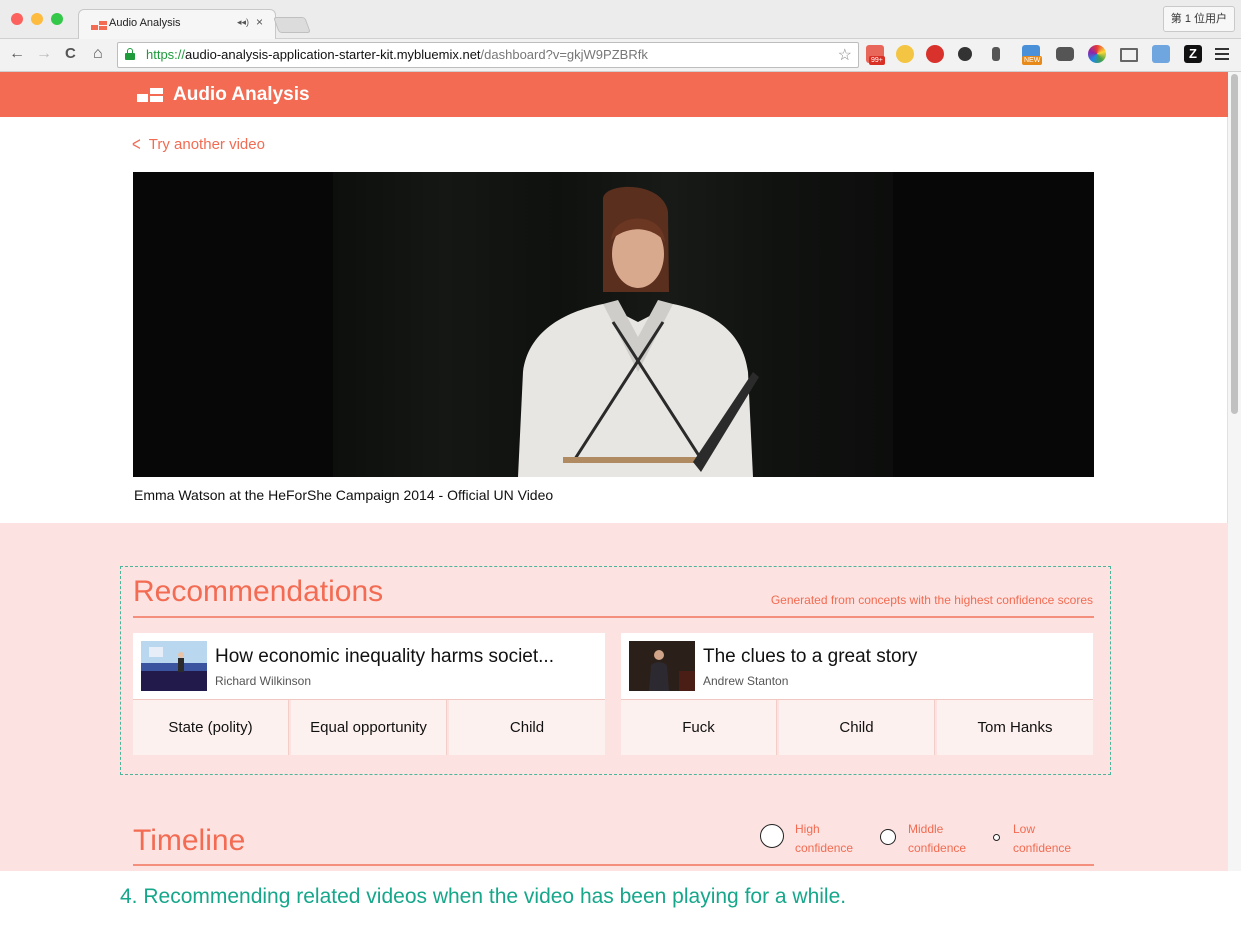 This screenshot has width=1241, height=929. I want to click on speaker-icon: ◂◂), so click(243, 22).